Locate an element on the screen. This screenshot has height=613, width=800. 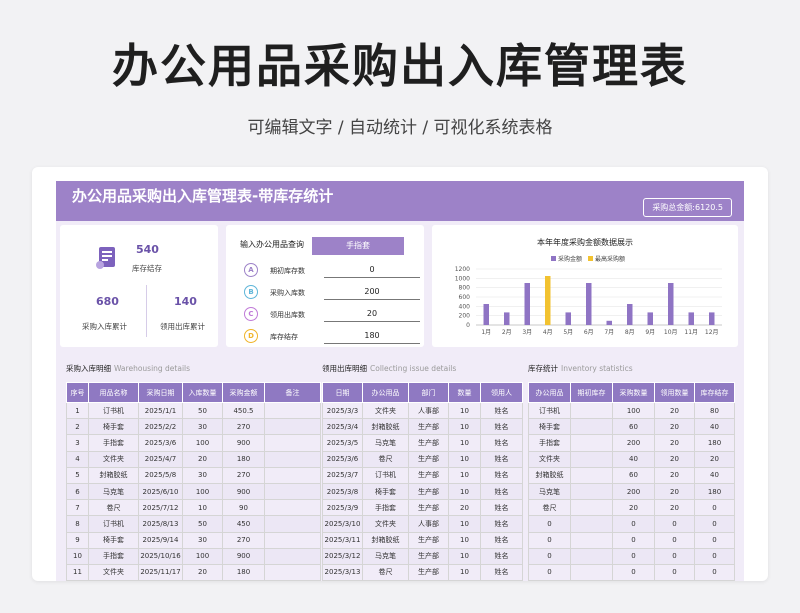
purchase-cell: 订书机 is located at coordinates (113, 524).